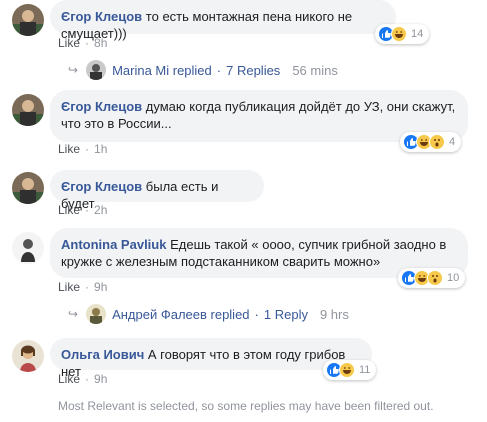 Image resolution: width=487 pixels, height=422 pixels. What do you see at coordinates (417, 34) in the screenshot?
I see `reaction-count: 14` at bounding box center [417, 34].